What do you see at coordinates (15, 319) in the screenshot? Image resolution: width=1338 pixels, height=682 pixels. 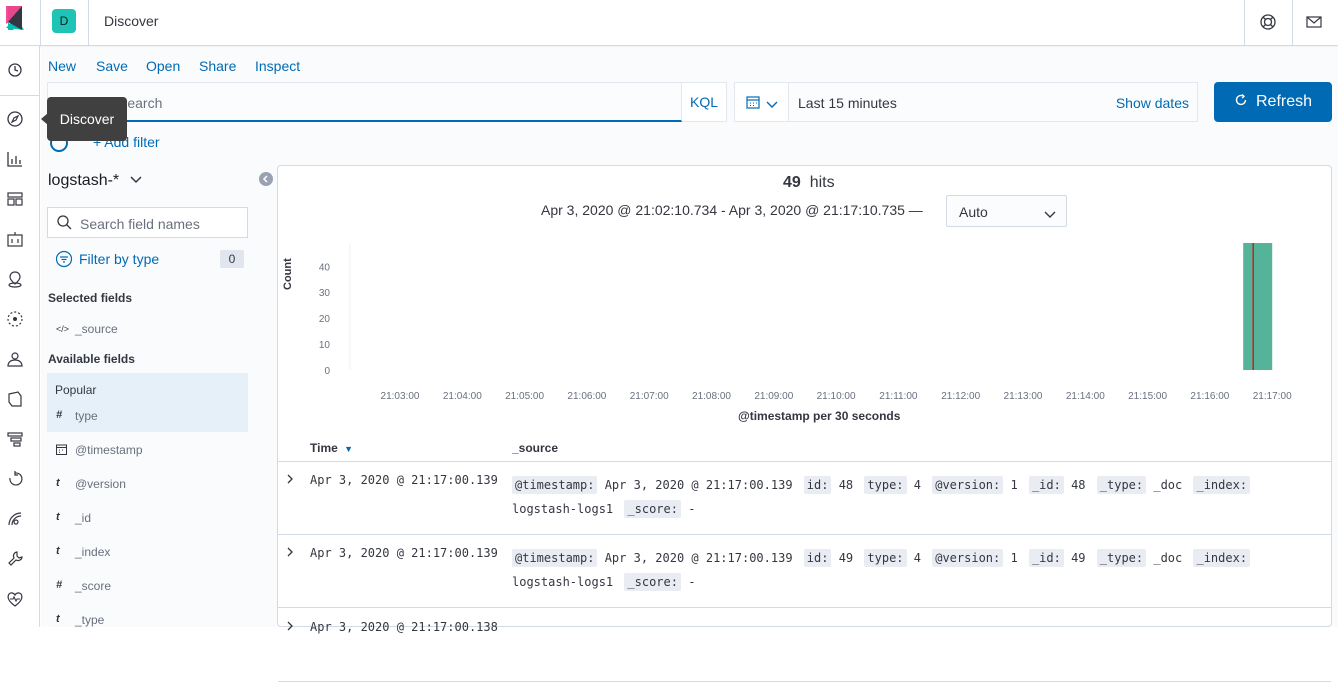 I see `ml-icon` at bounding box center [15, 319].